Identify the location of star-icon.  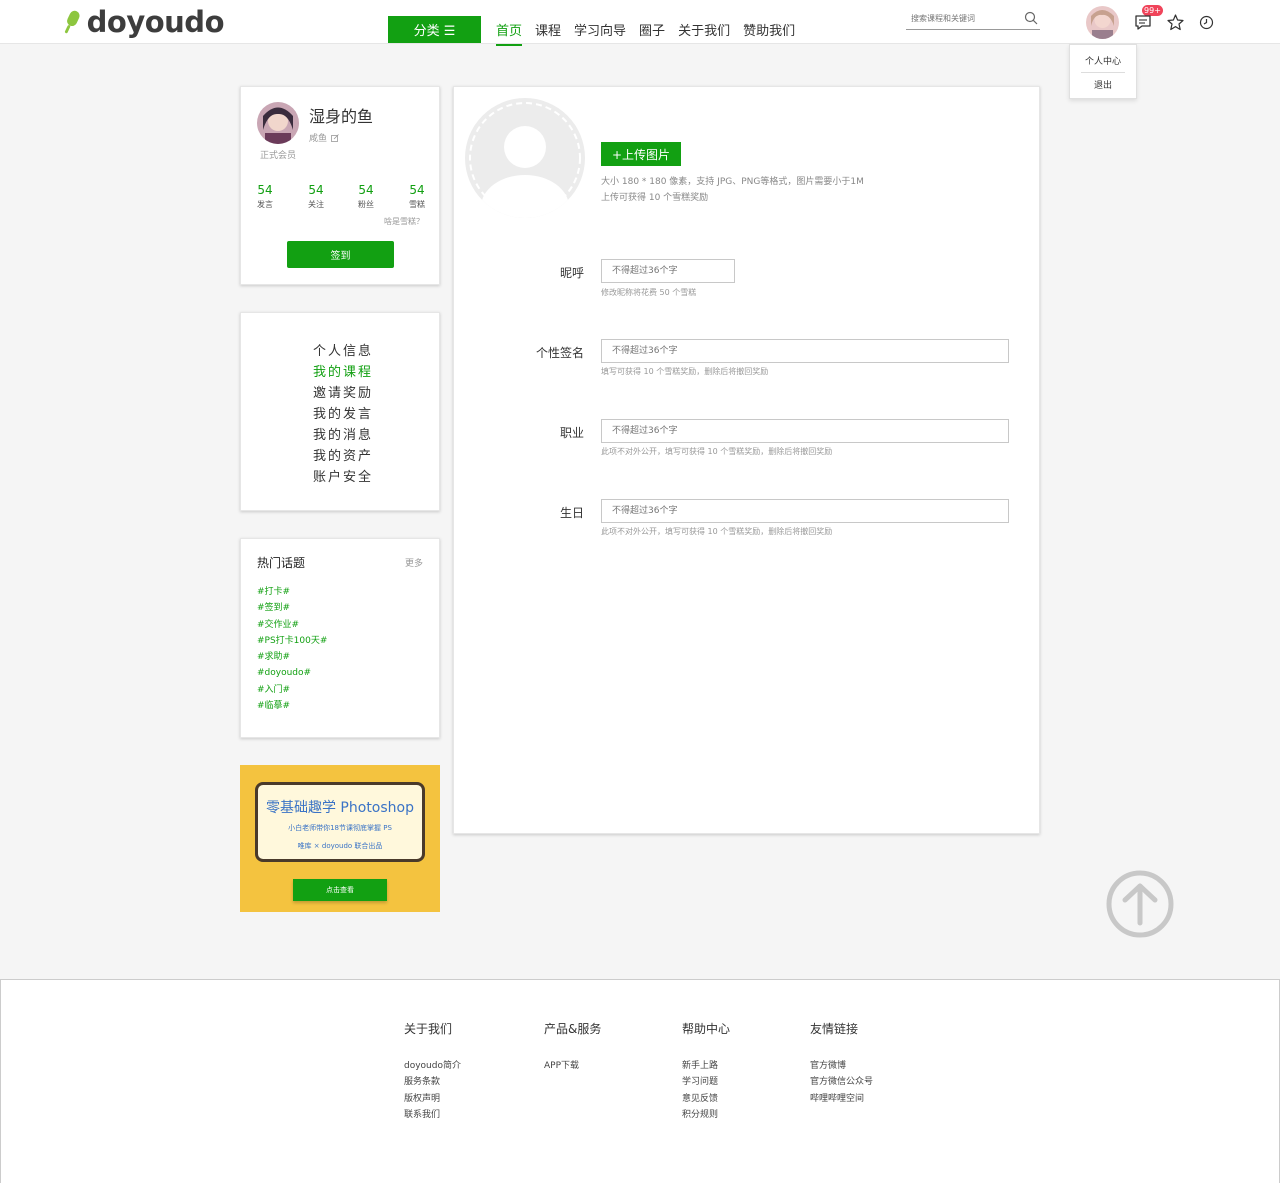
(1175, 22).